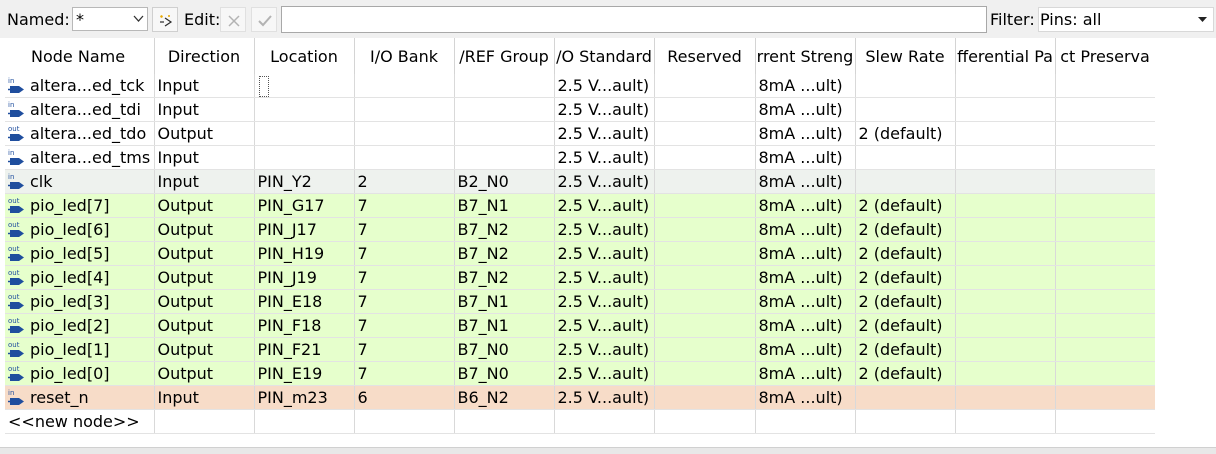 This screenshot has width=1216, height=454. What do you see at coordinates (604, 56) in the screenshot?
I see `column-header-io-standard: /O Standard` at bounding box center [604, 56].